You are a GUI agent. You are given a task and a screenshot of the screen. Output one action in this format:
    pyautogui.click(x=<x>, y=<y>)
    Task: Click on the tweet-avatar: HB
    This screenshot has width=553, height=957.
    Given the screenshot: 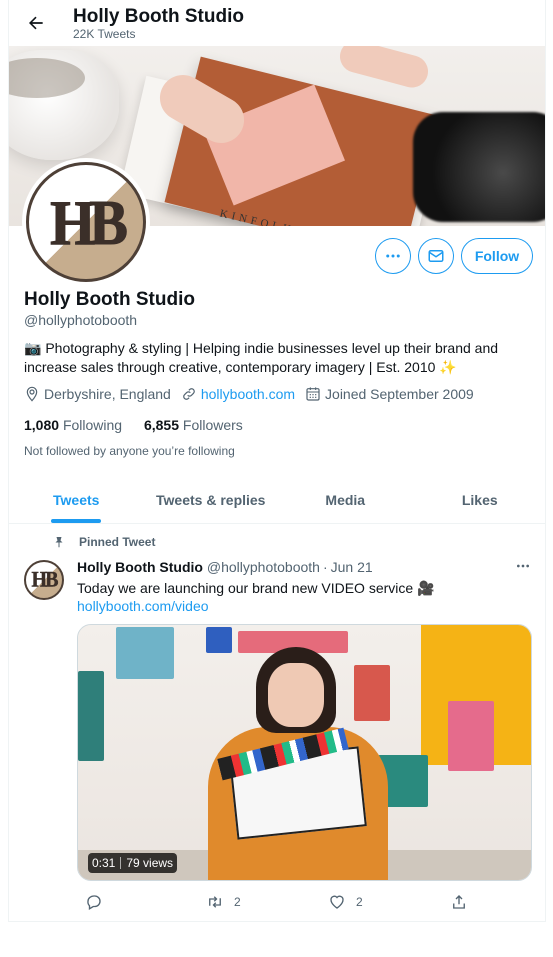 What is the action you would take?
    pyautogui.click(x=44, y=580)
    